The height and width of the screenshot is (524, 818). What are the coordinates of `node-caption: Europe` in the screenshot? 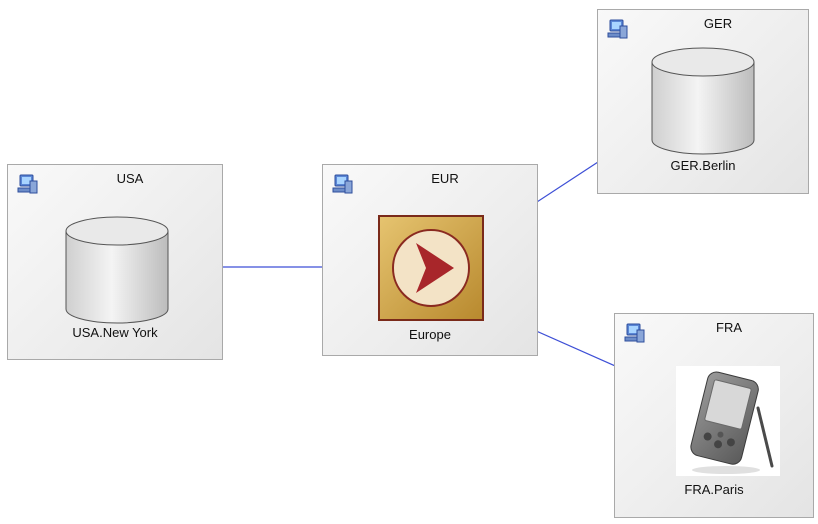 It's located at (430, 334).